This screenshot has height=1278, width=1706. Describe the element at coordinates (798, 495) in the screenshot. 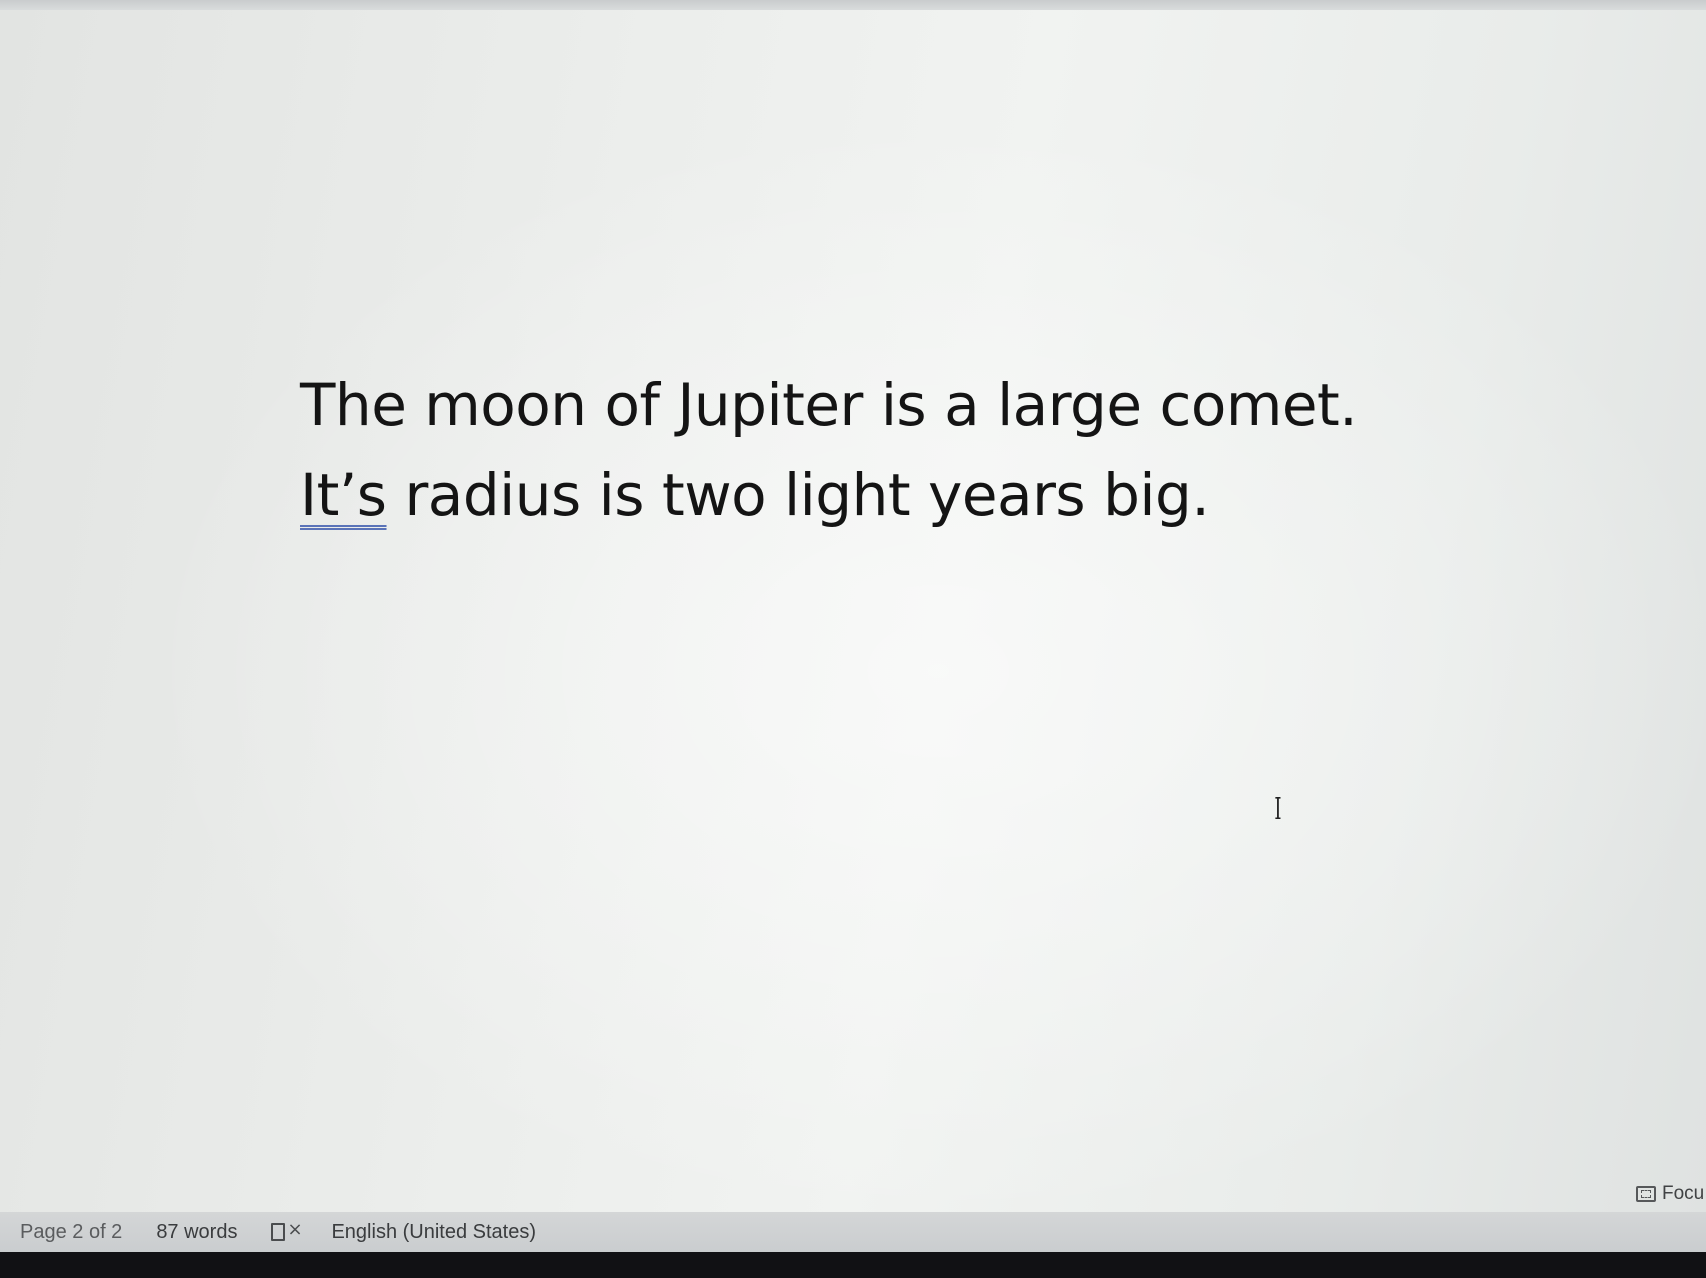

I see `document-line-2-rest: radius is two light years big.` at that location.